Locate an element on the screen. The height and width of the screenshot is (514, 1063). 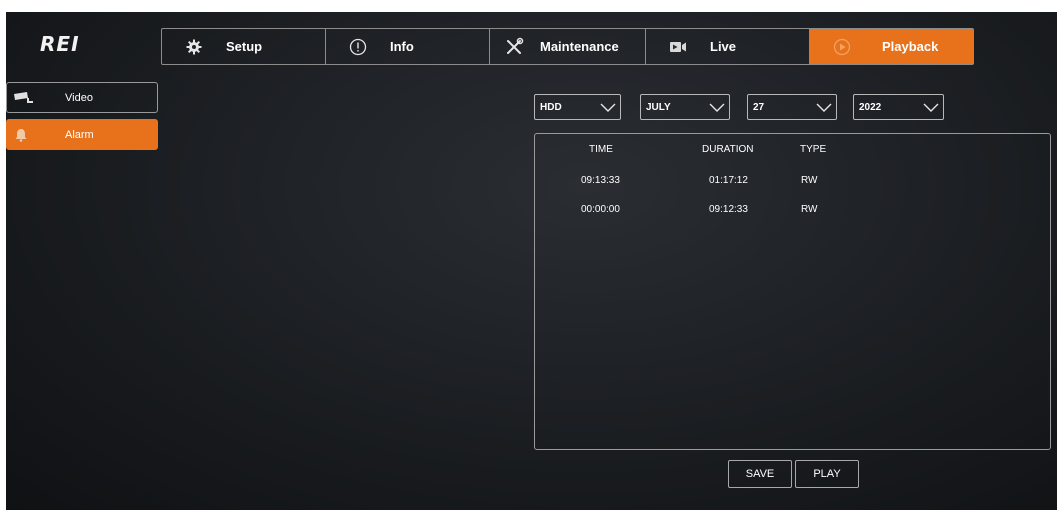
bell-icon is located at coordinates (24, 135).